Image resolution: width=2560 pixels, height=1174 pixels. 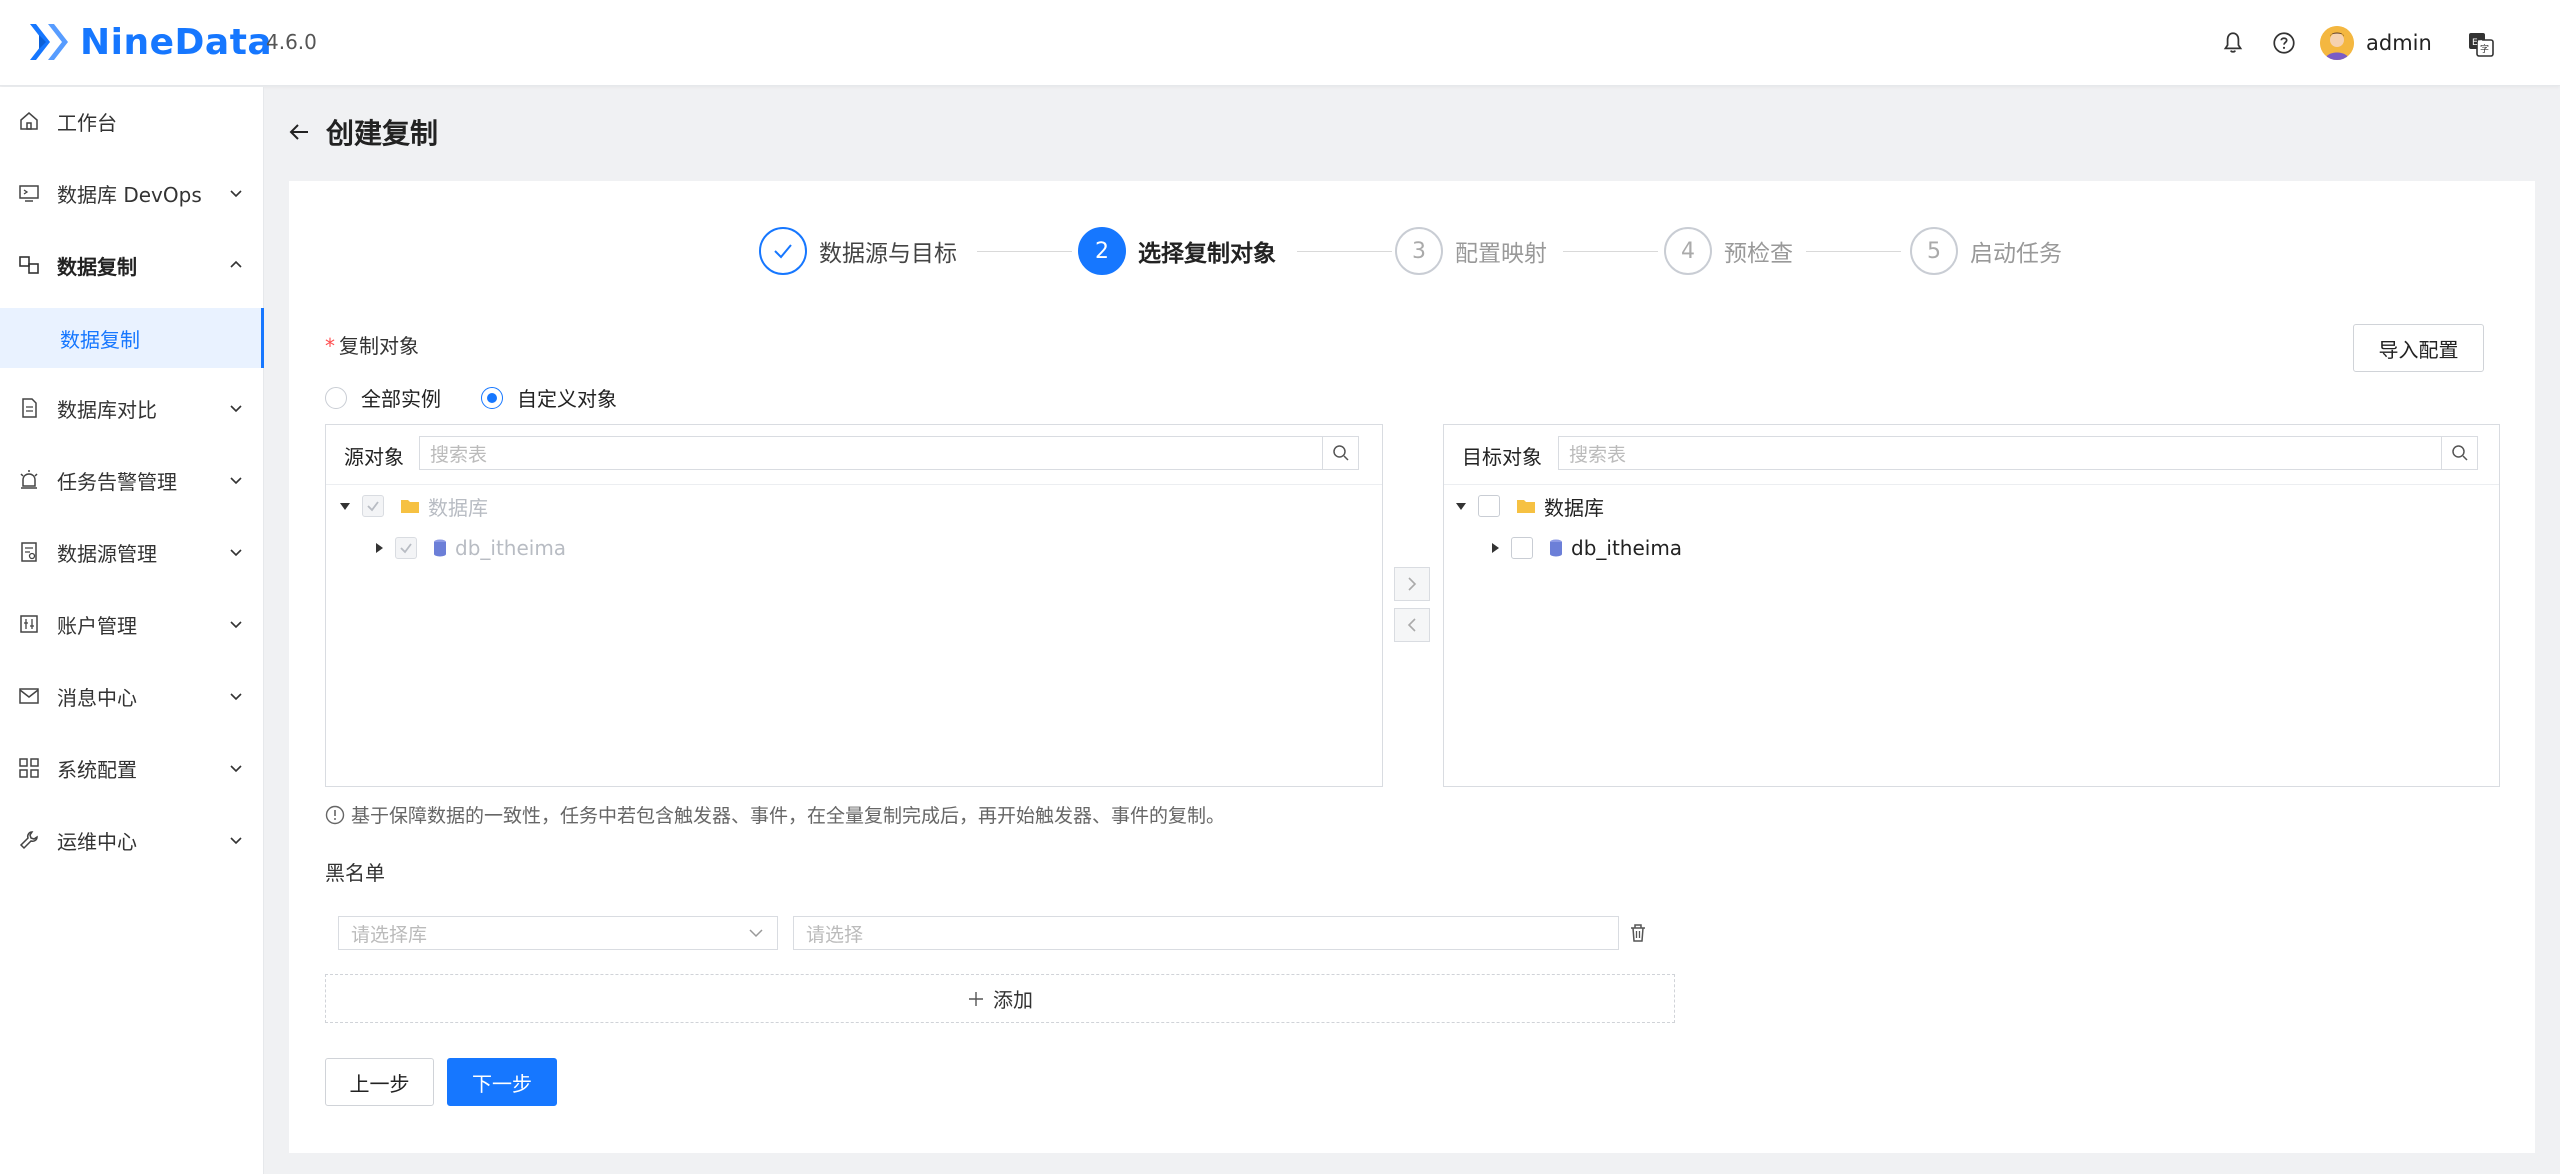 I want to click on sidebar-item-label: 任务告警管理, so click(x=117, y=481).